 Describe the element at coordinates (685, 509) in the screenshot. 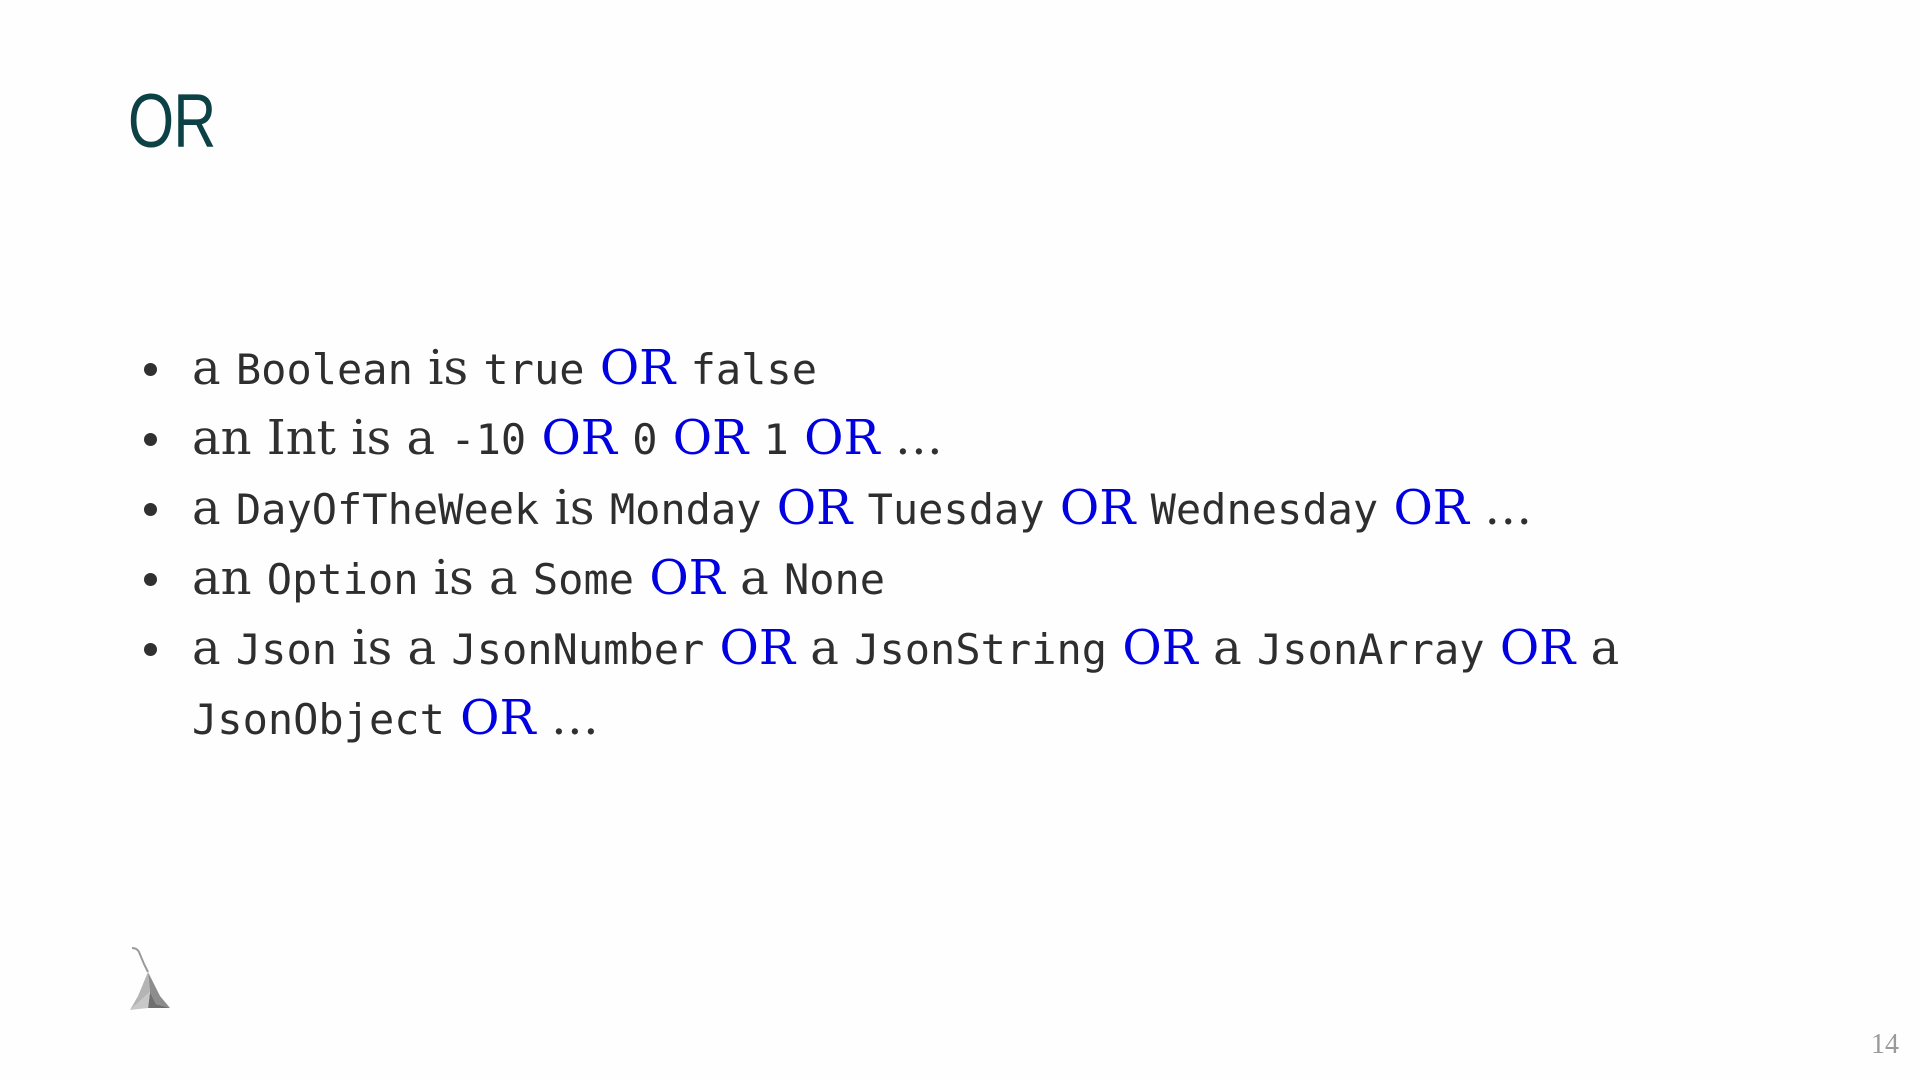

I see `code-keyword: Monday` at that location.